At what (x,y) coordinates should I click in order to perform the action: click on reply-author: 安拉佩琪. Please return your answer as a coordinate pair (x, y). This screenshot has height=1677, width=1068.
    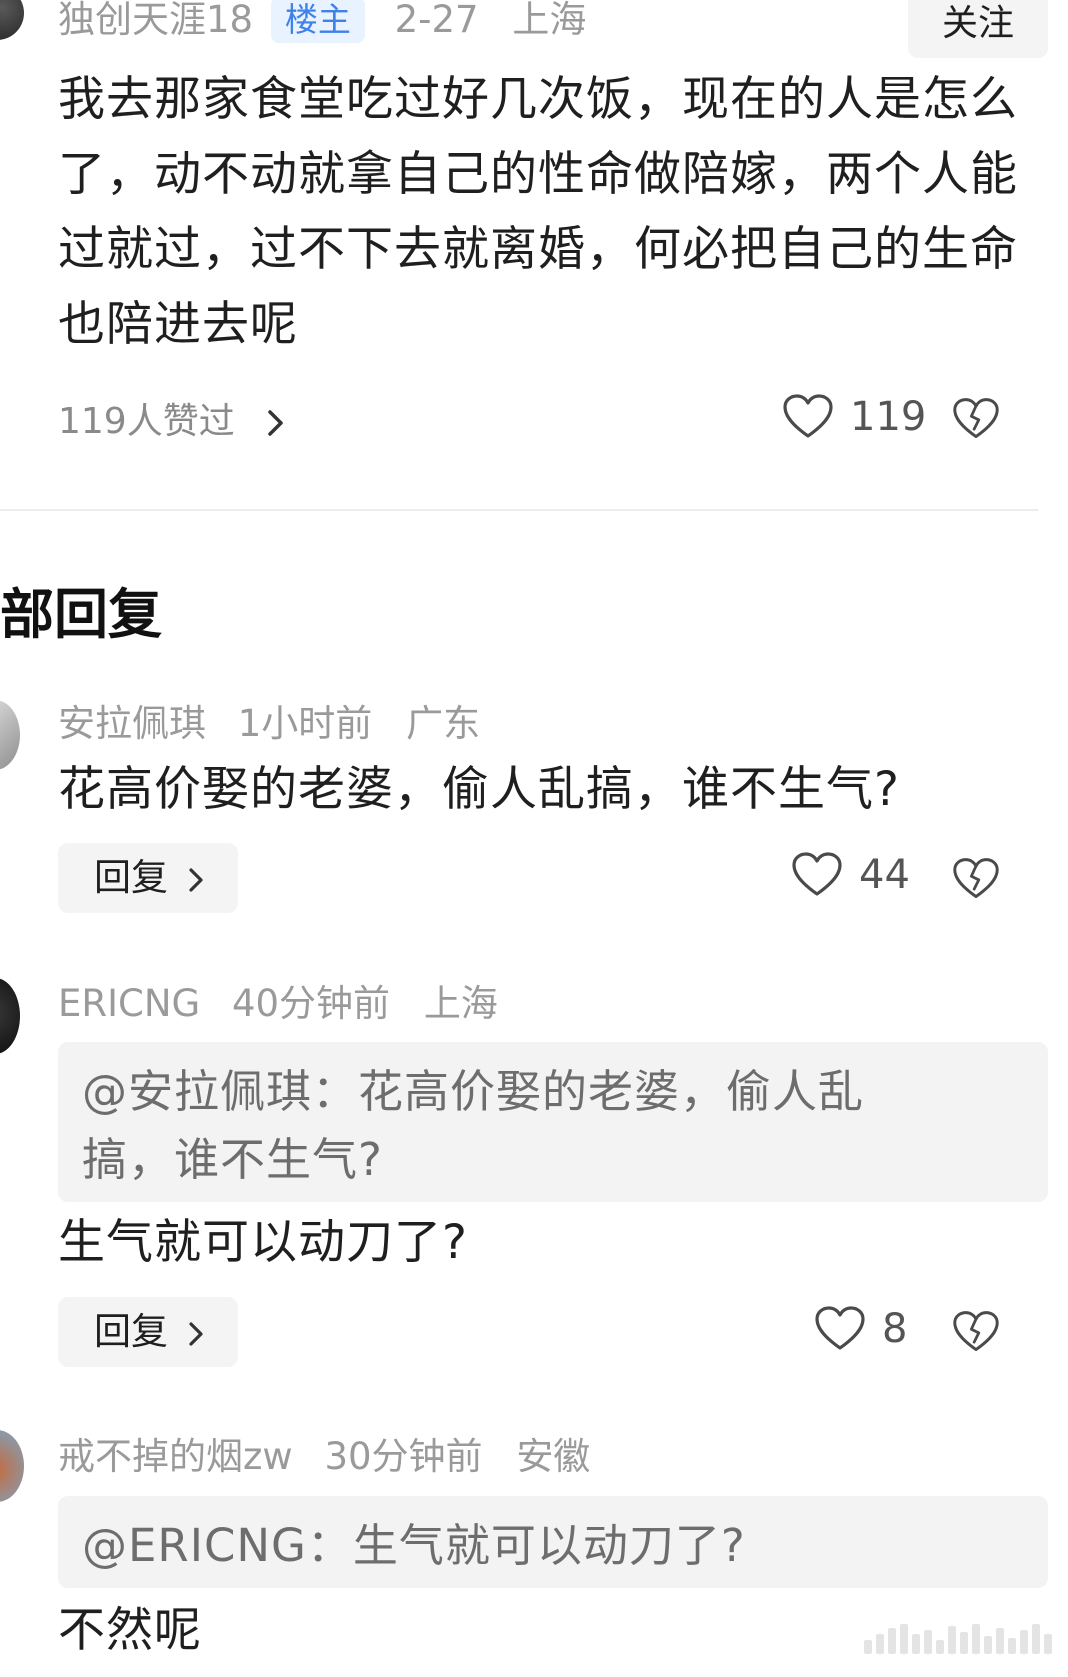
    Looking at the image, I should click on (132, 724).